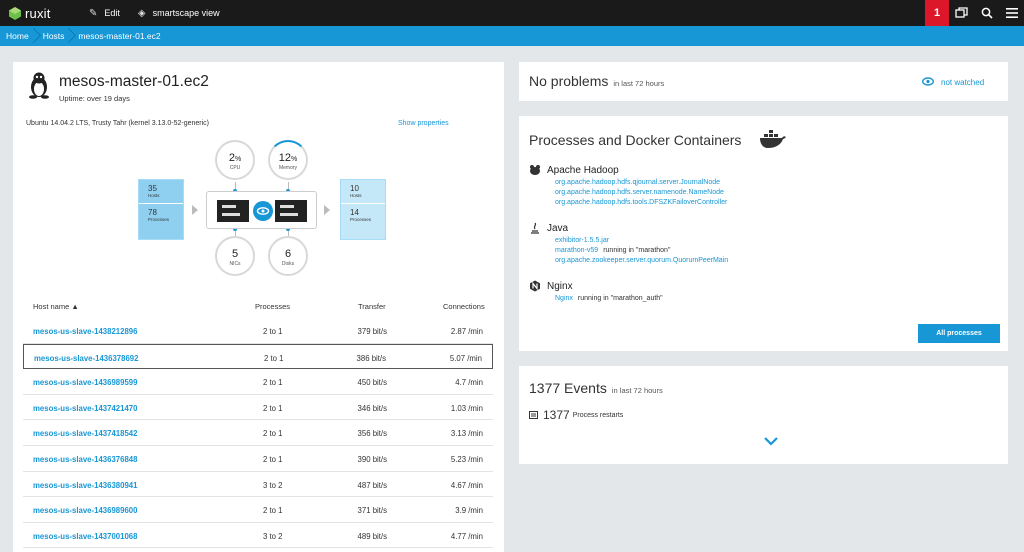  What do you see at coordinates (56, 306) in the screenshot?
I see `column-host-name: Host name ▲` at bounding box center [56, 306].